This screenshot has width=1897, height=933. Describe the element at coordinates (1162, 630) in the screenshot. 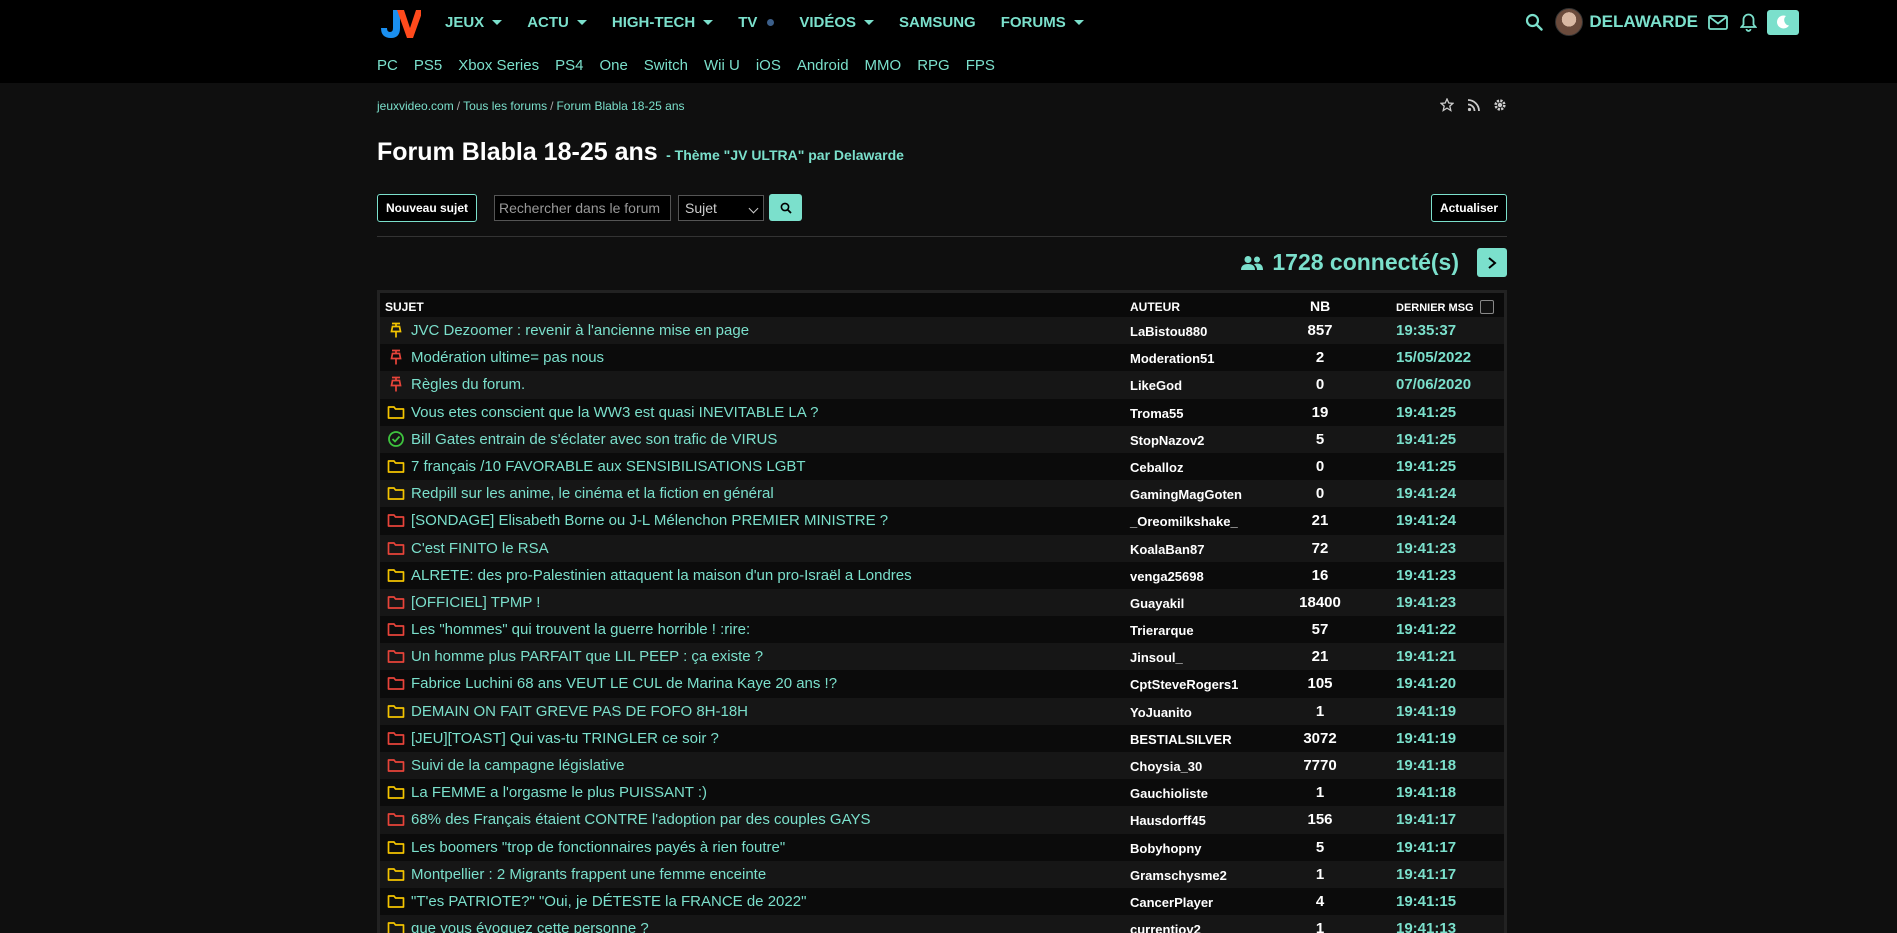

I see `topic-author-link: Trierarque` at that location.